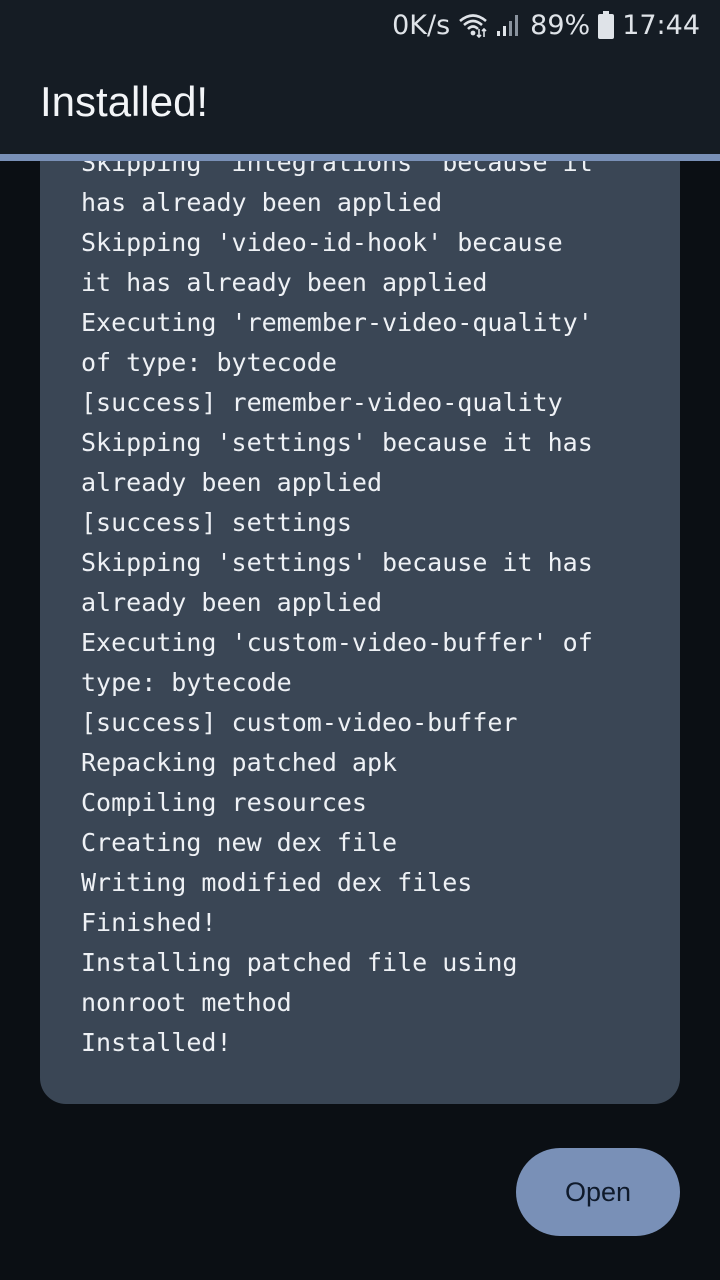  Describe the element at coordinates (360, 102) in the screenshot. I see `app-bar: Installed!` at that location.